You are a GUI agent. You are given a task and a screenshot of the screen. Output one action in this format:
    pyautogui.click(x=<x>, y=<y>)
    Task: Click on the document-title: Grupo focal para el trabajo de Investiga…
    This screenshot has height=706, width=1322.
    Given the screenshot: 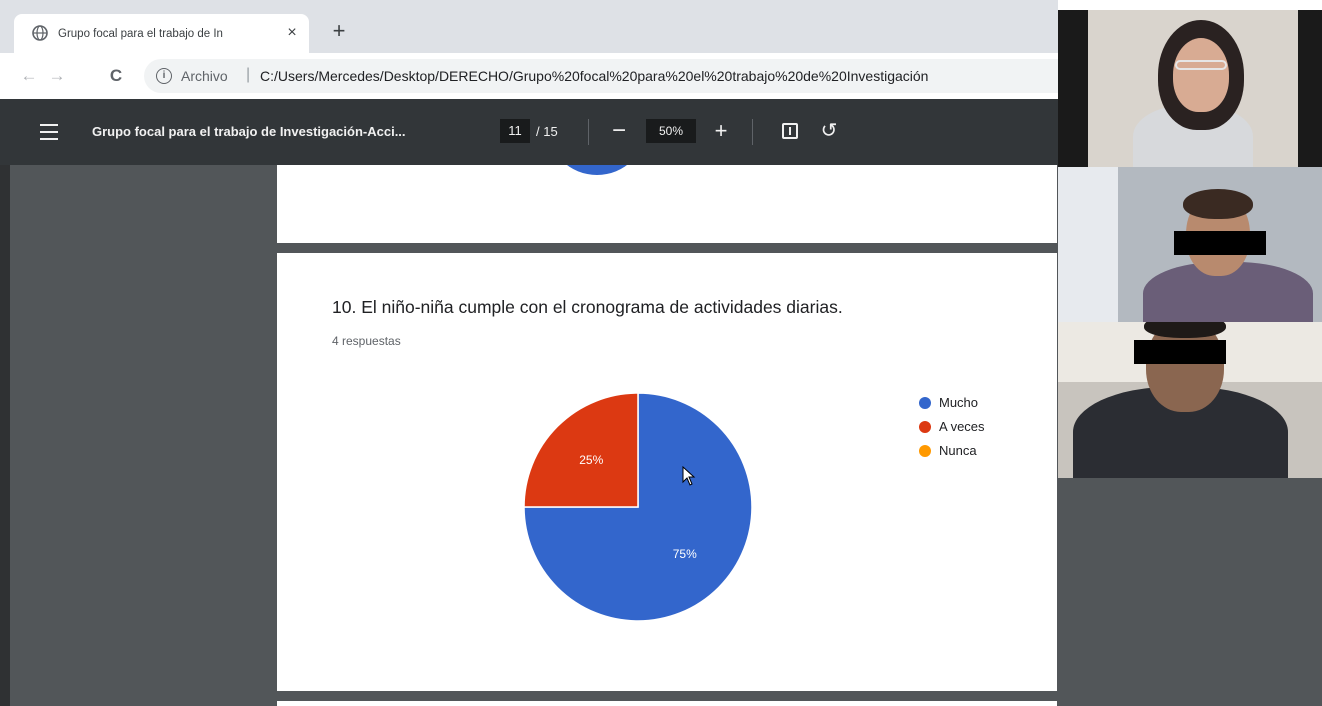 What is the action you would take?
    pyautogui.click(x=249, y=131)
    